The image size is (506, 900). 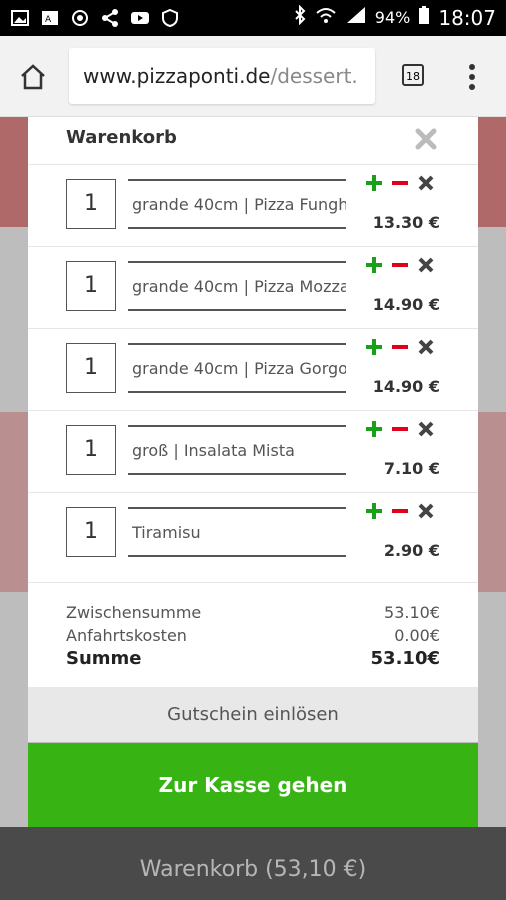 I want to click on item-name-field: grande 40cm | Pizza Funghi, so click(x=237, y=204).